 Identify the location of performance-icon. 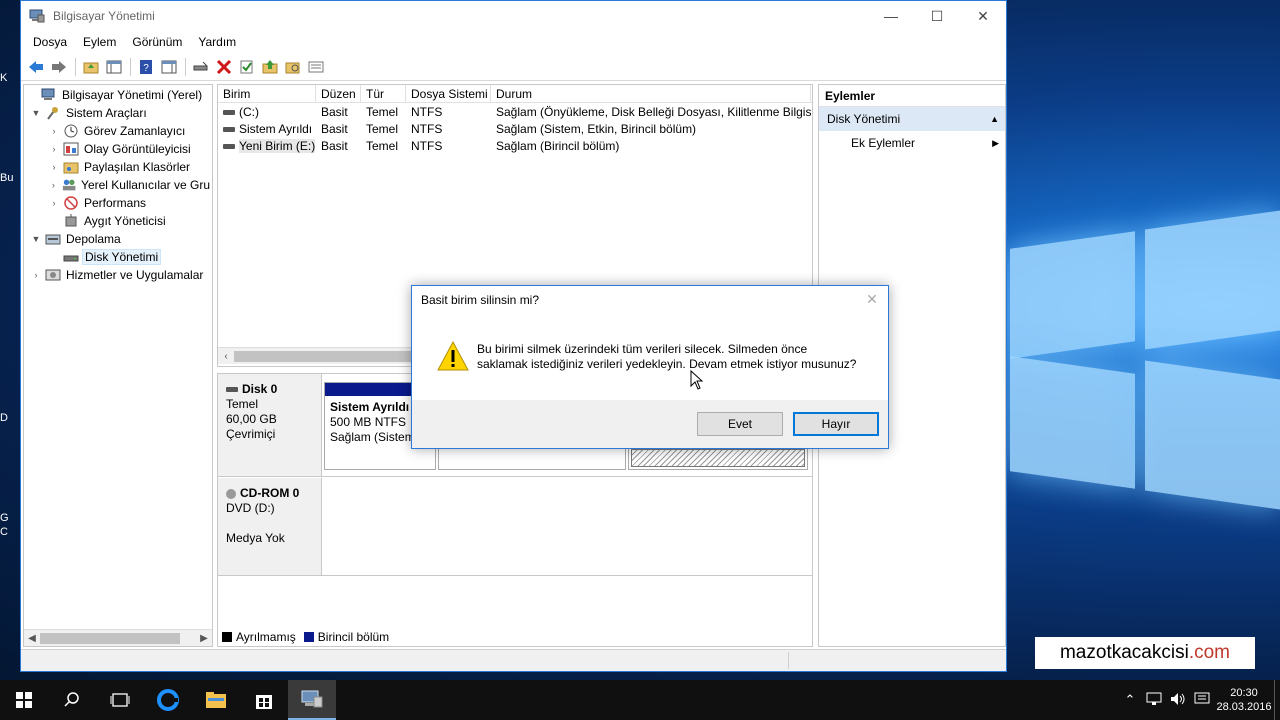
(71, 203).